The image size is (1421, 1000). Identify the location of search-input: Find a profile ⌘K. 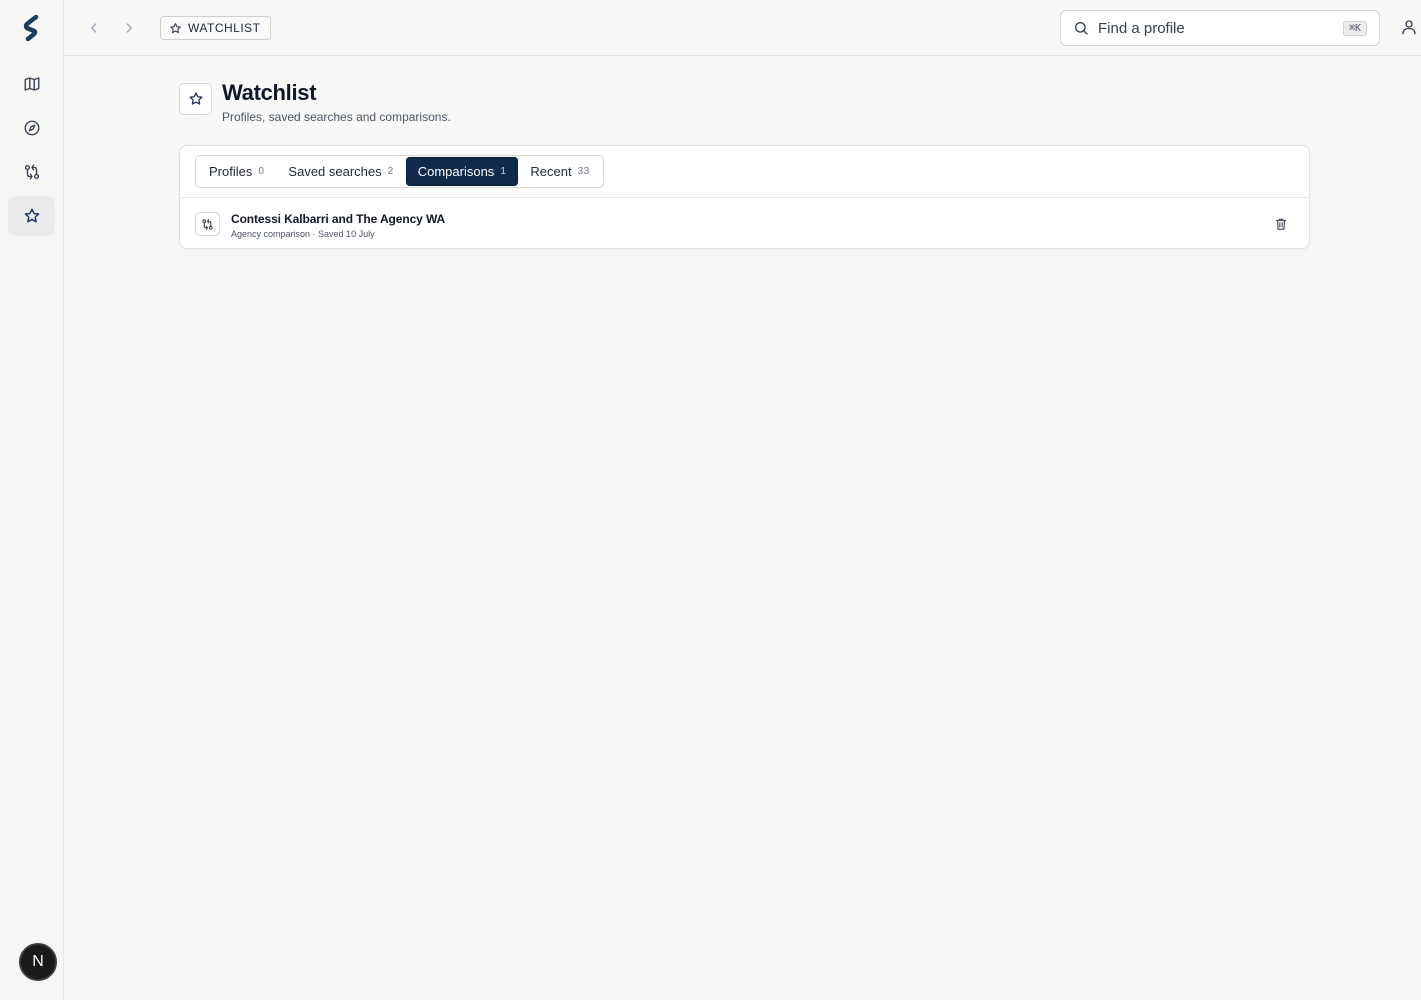
(1220, 28).